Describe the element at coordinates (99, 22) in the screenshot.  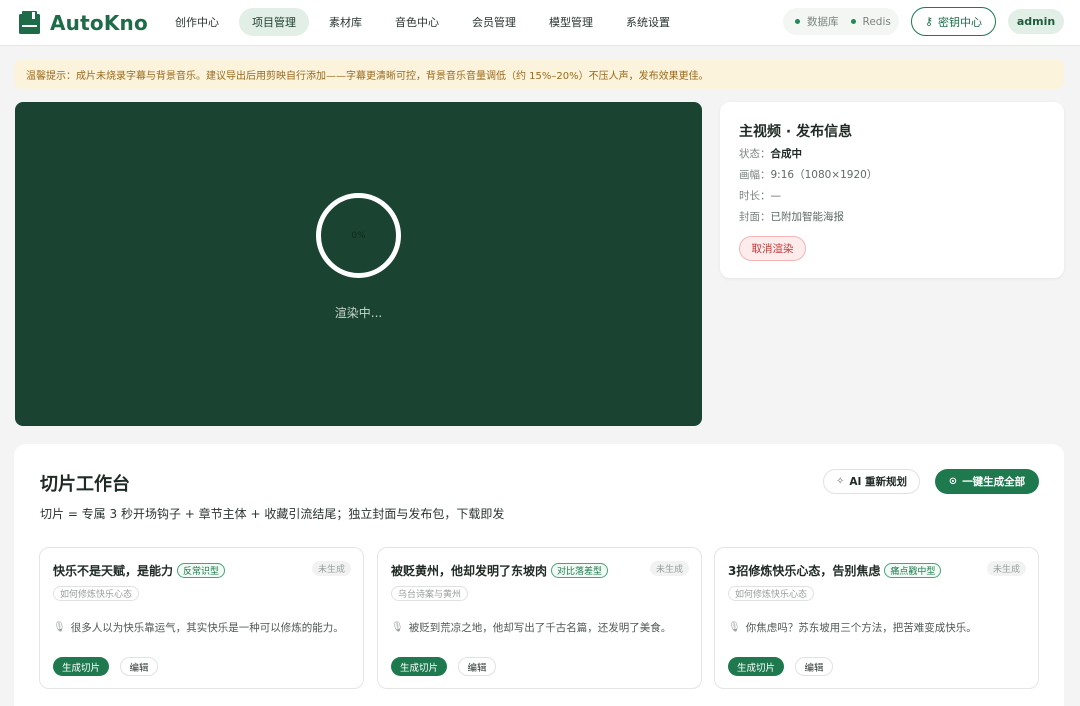
I see `app-name: AutoKno` at that location.